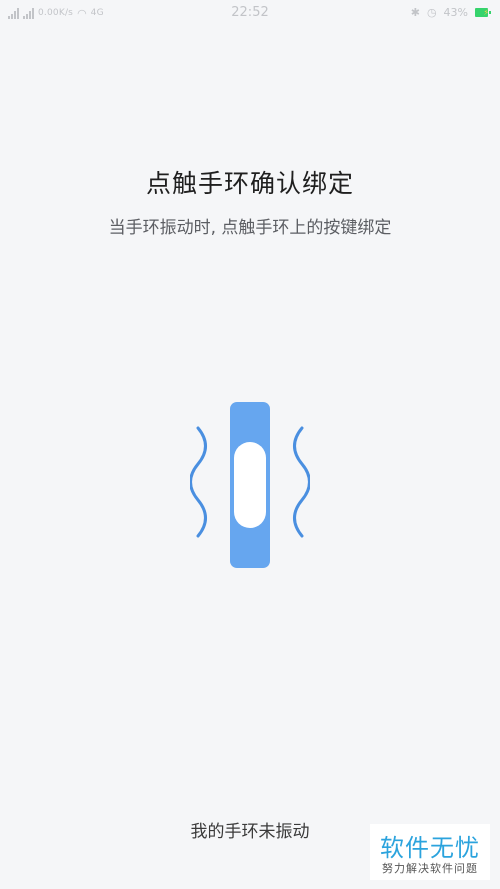  I want to click on bluetooth-icon: ✱, so click(415, 12).